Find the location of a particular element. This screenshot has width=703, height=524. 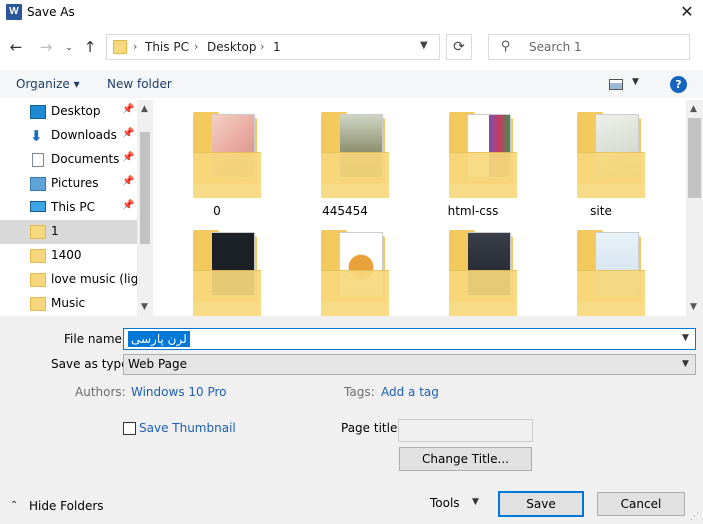

file-name-label: File name: is located at coordinates (95, 339).